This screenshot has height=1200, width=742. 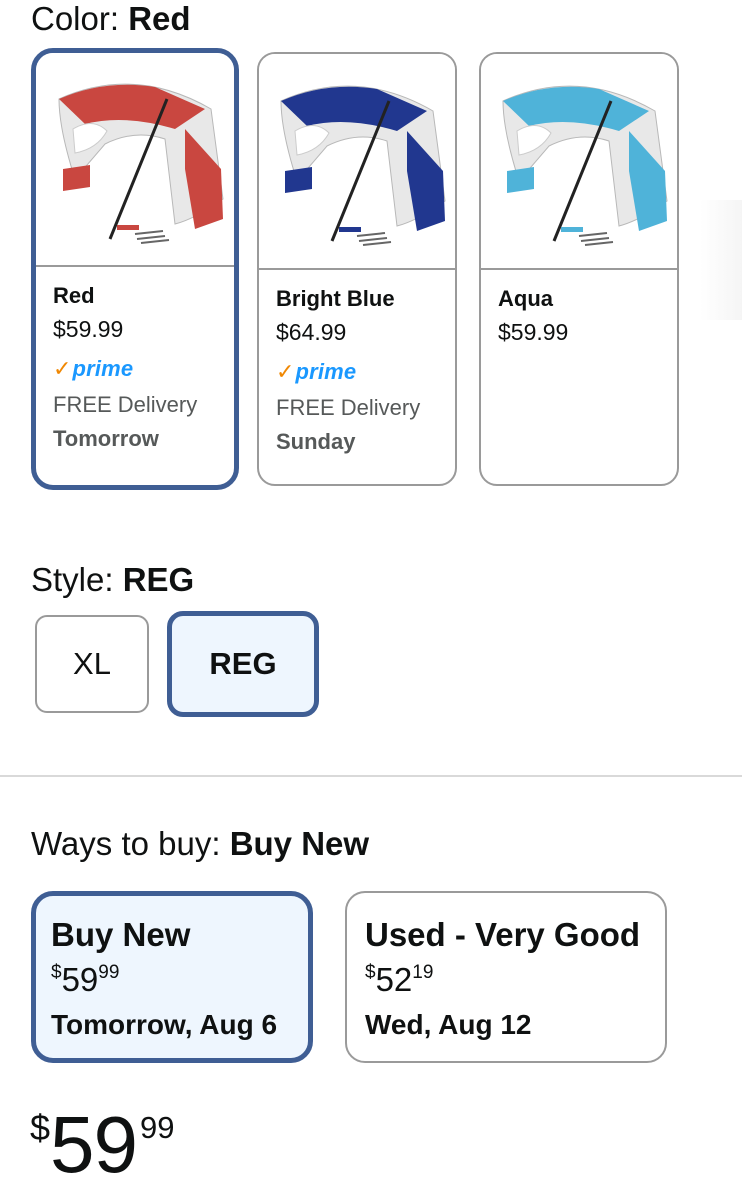 I want to click on product-image-aqua, so click(x=579, y=162).